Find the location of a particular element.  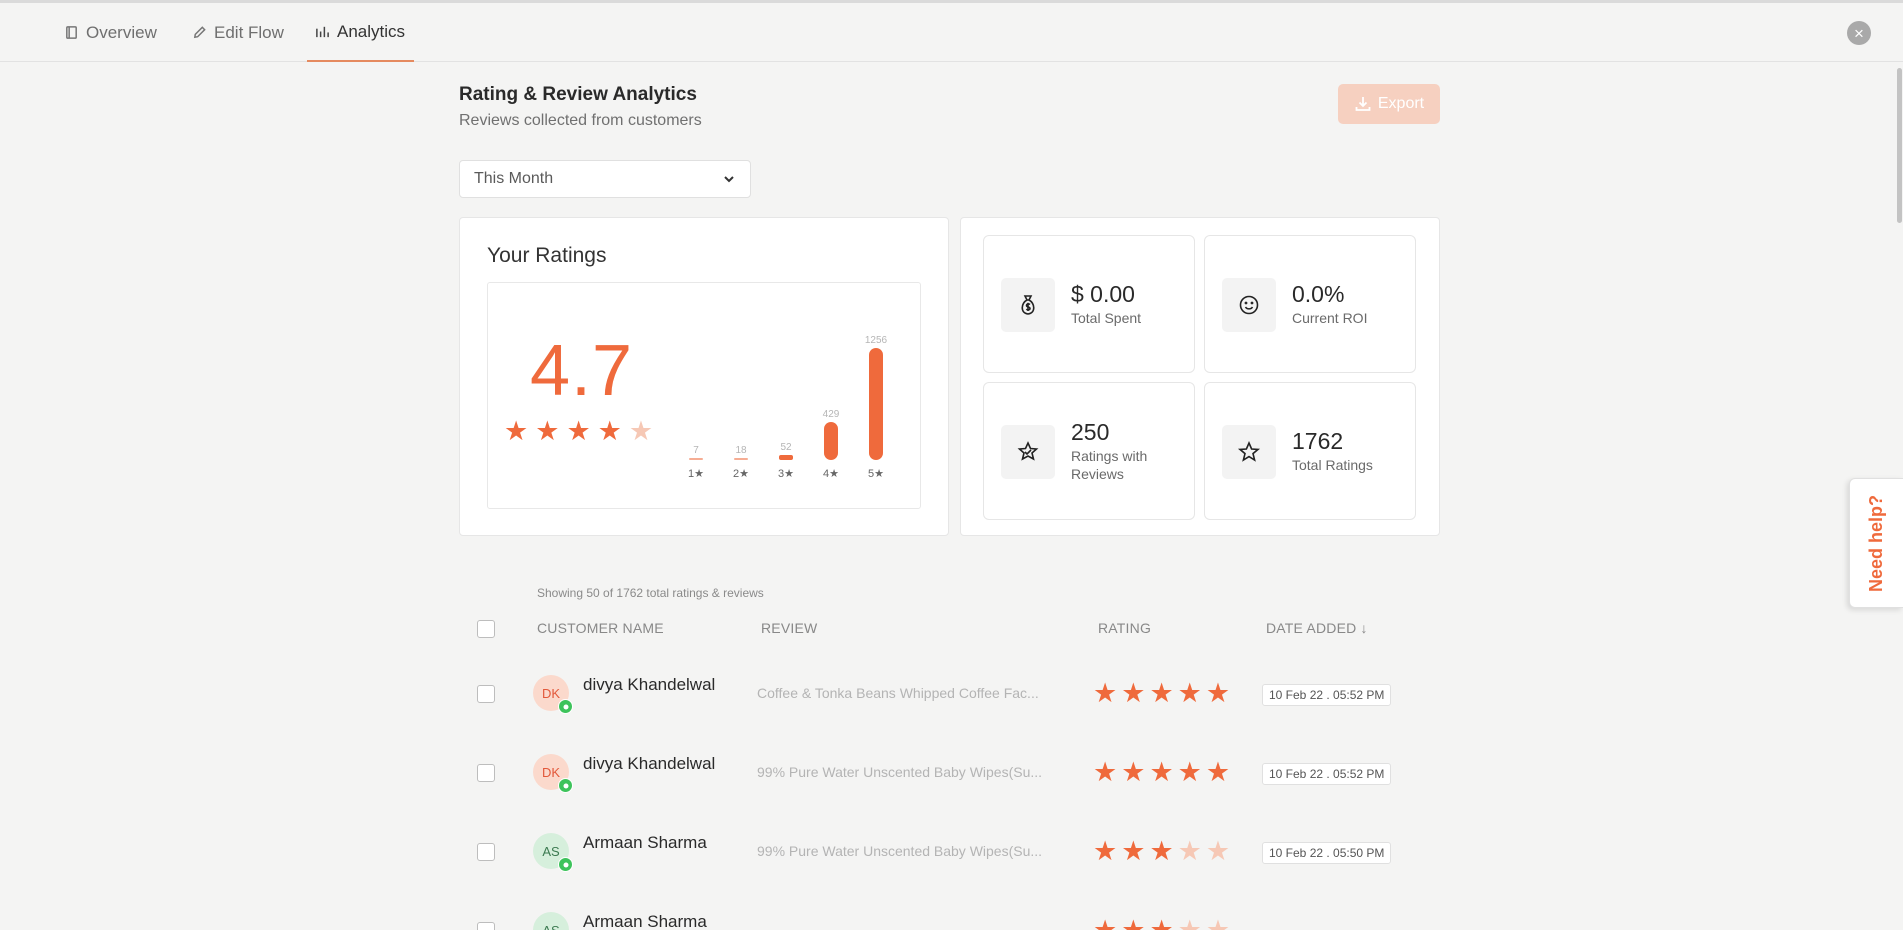

page-subtitle: Reviews collected from customers is located at coordinates (580, 120).